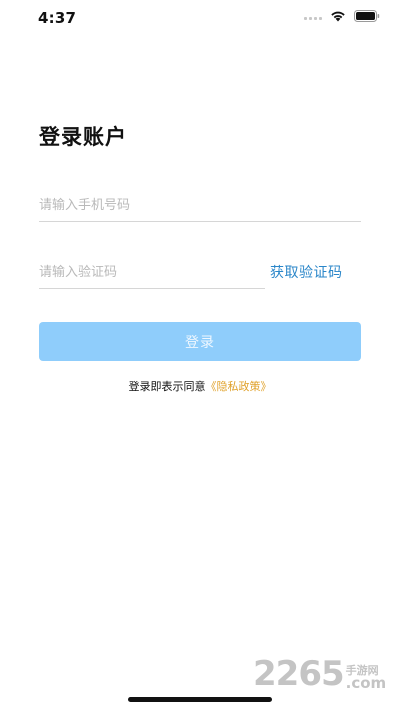  Describe the element at coordinates (200, 18) in the screenshot. I see `status-bar: 4:37` at that location.